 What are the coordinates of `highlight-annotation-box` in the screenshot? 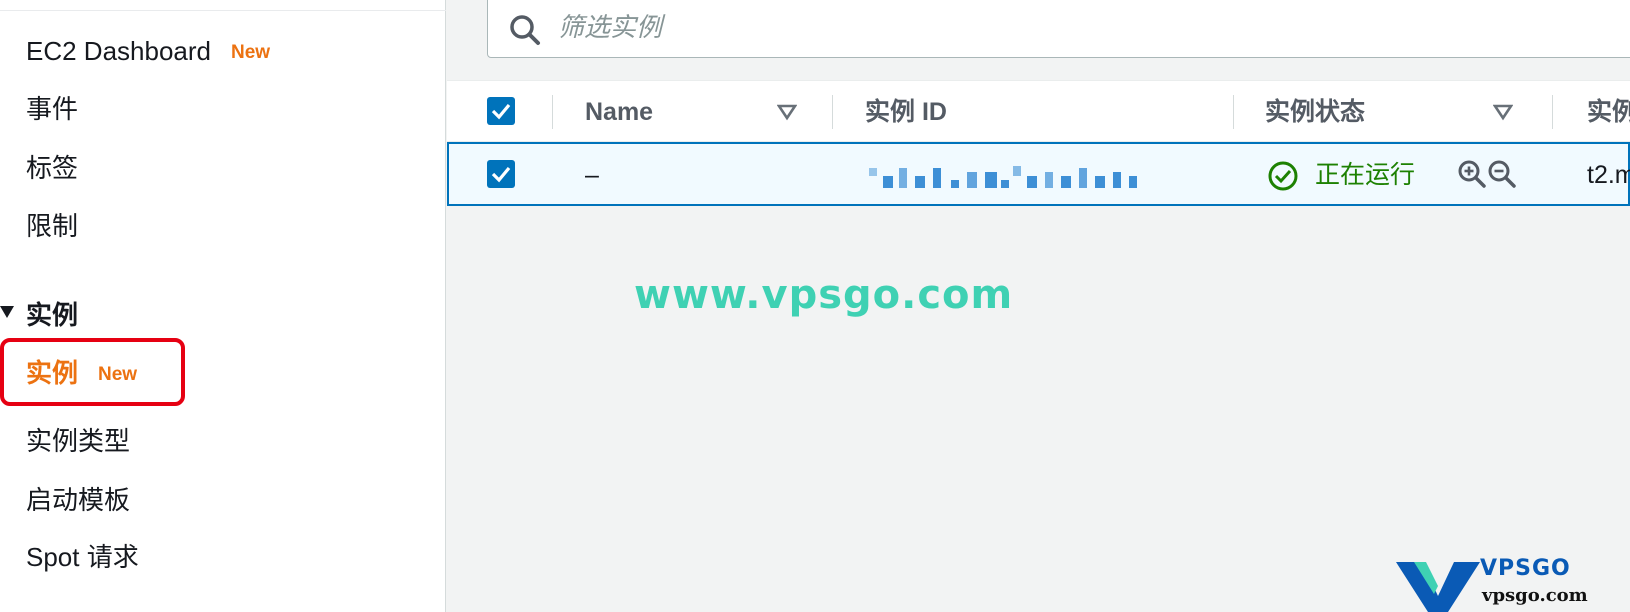 It's located at (92, 372).